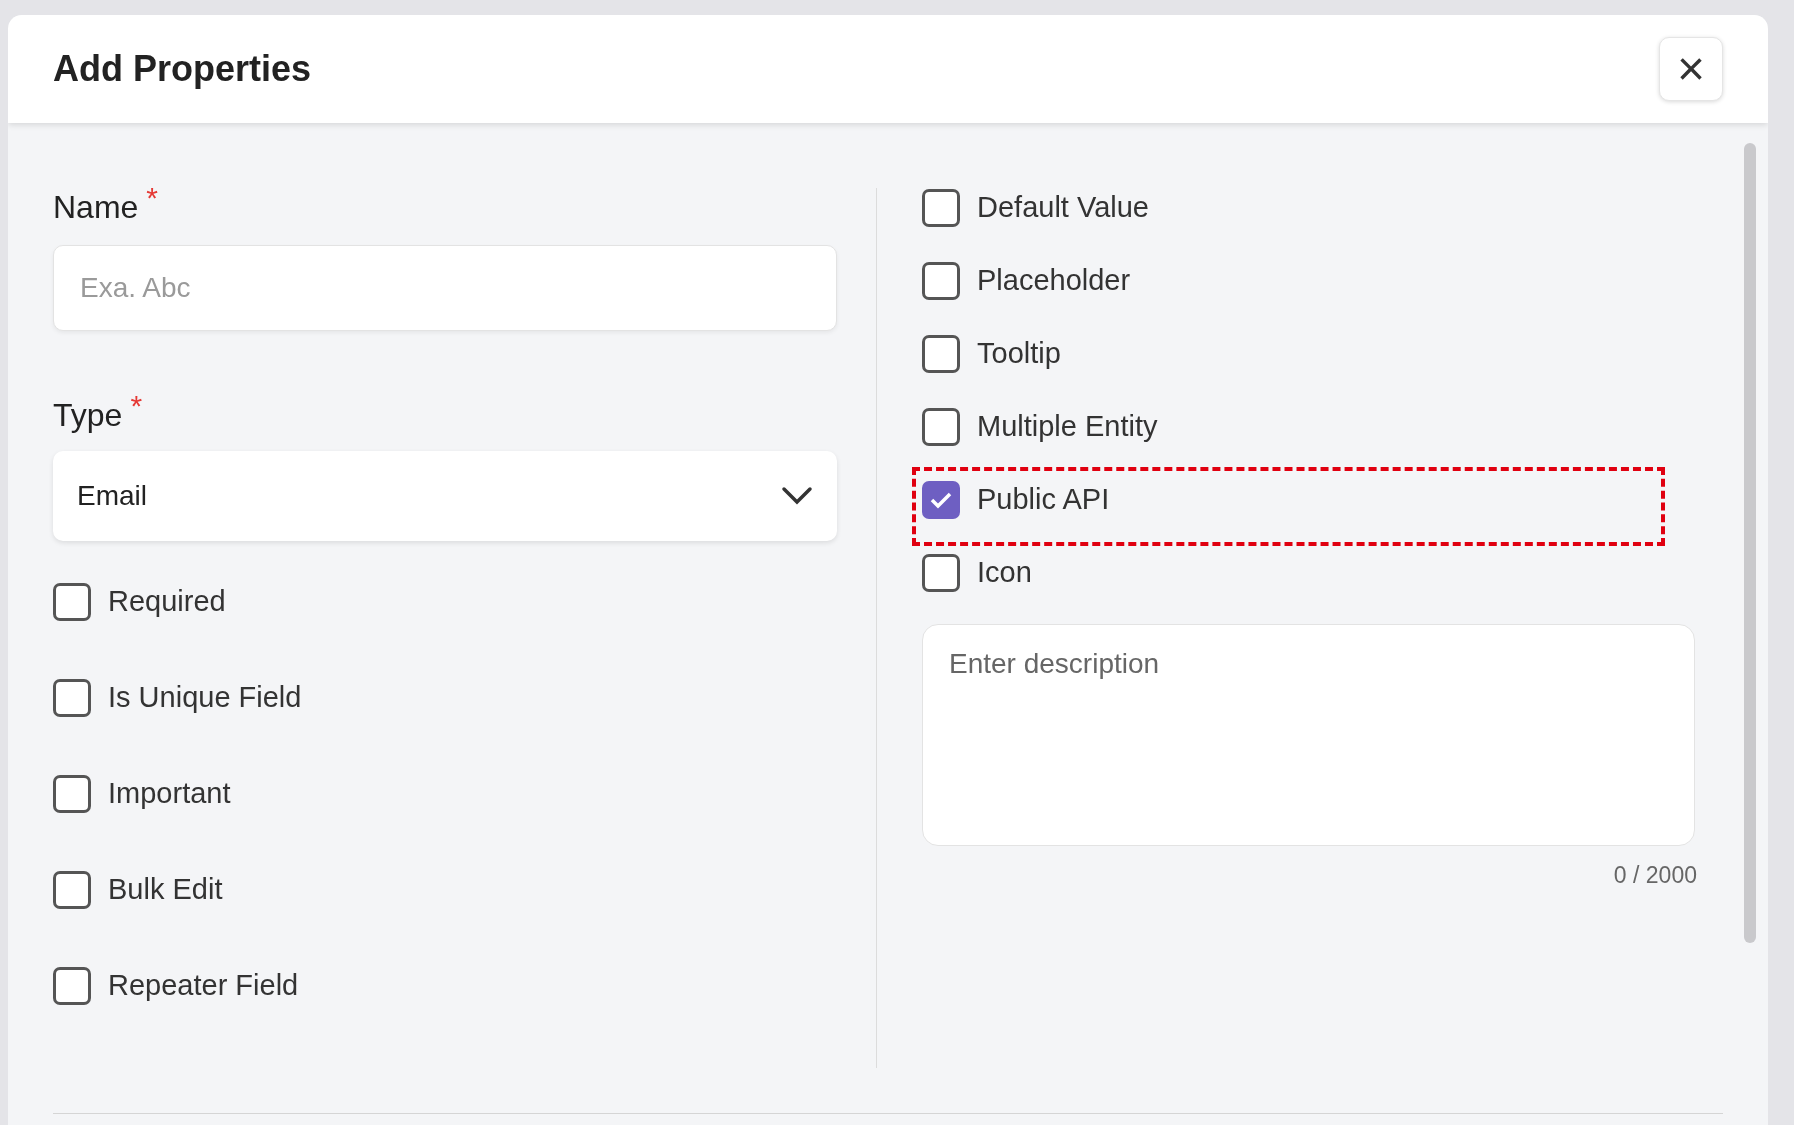 The image size is (1794, 1125). I want to click on character-counter: 0 / 2000, so click(1655, 875).